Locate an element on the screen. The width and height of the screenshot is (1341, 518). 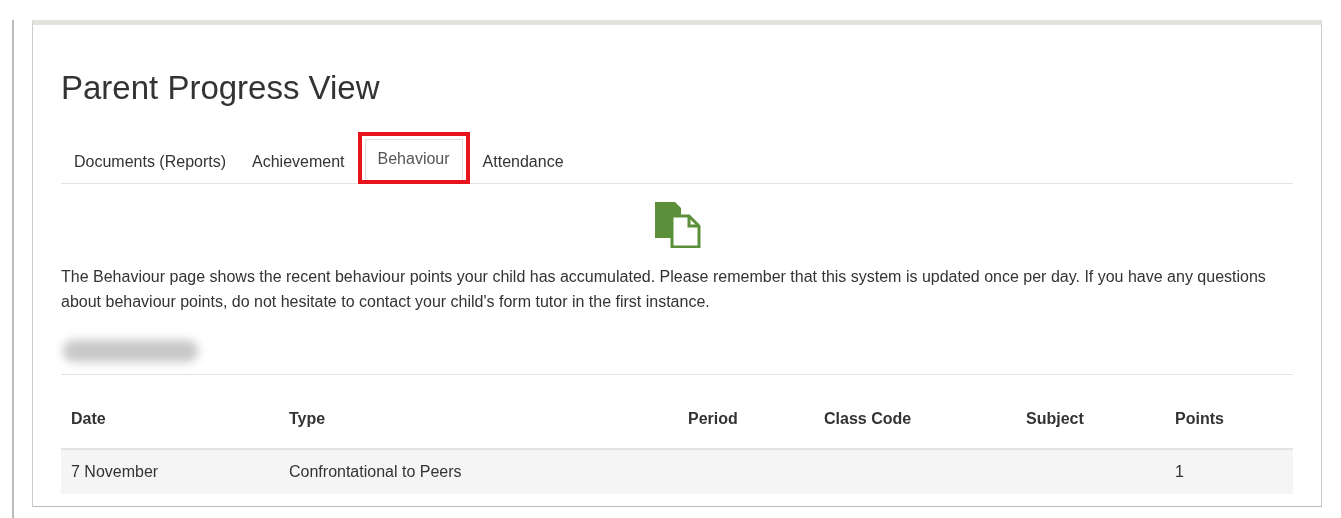
column-header: Date is located at coordinates (89, 419).